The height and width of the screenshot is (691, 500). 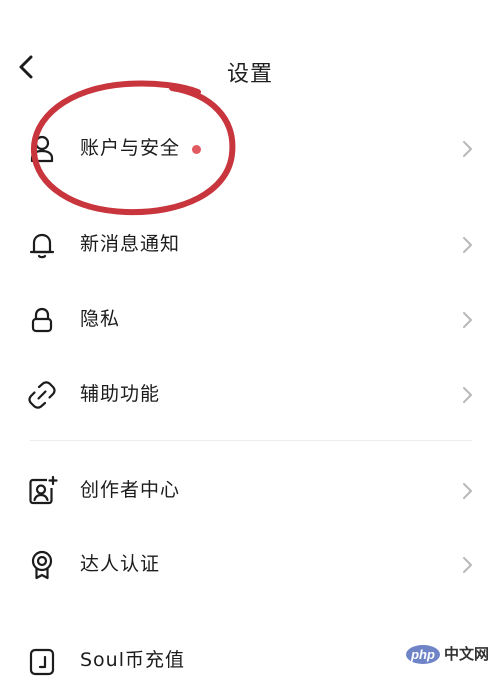 What do you see at coordinates (42, 320) in the screenshot?
I see `lock-icon` at bounding box center [42, 320].